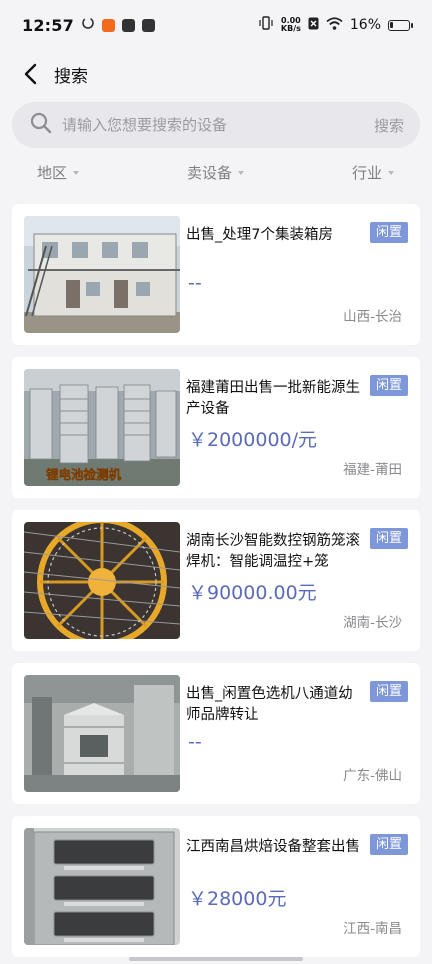 The image size is (432, 964). What do you see at coordinates (216, 959) in the screenshot?
I see `home-indicator` at bounding box center [216, 959].